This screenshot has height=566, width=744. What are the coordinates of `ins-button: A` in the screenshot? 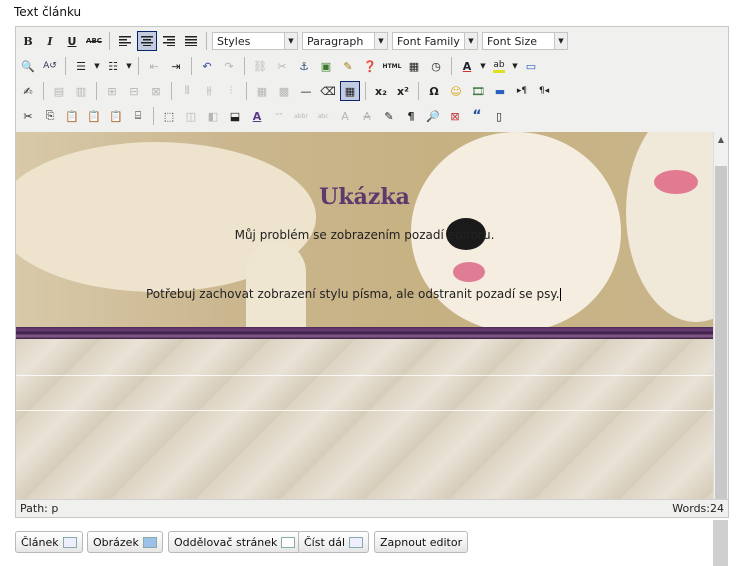 It's located at (367, 116).